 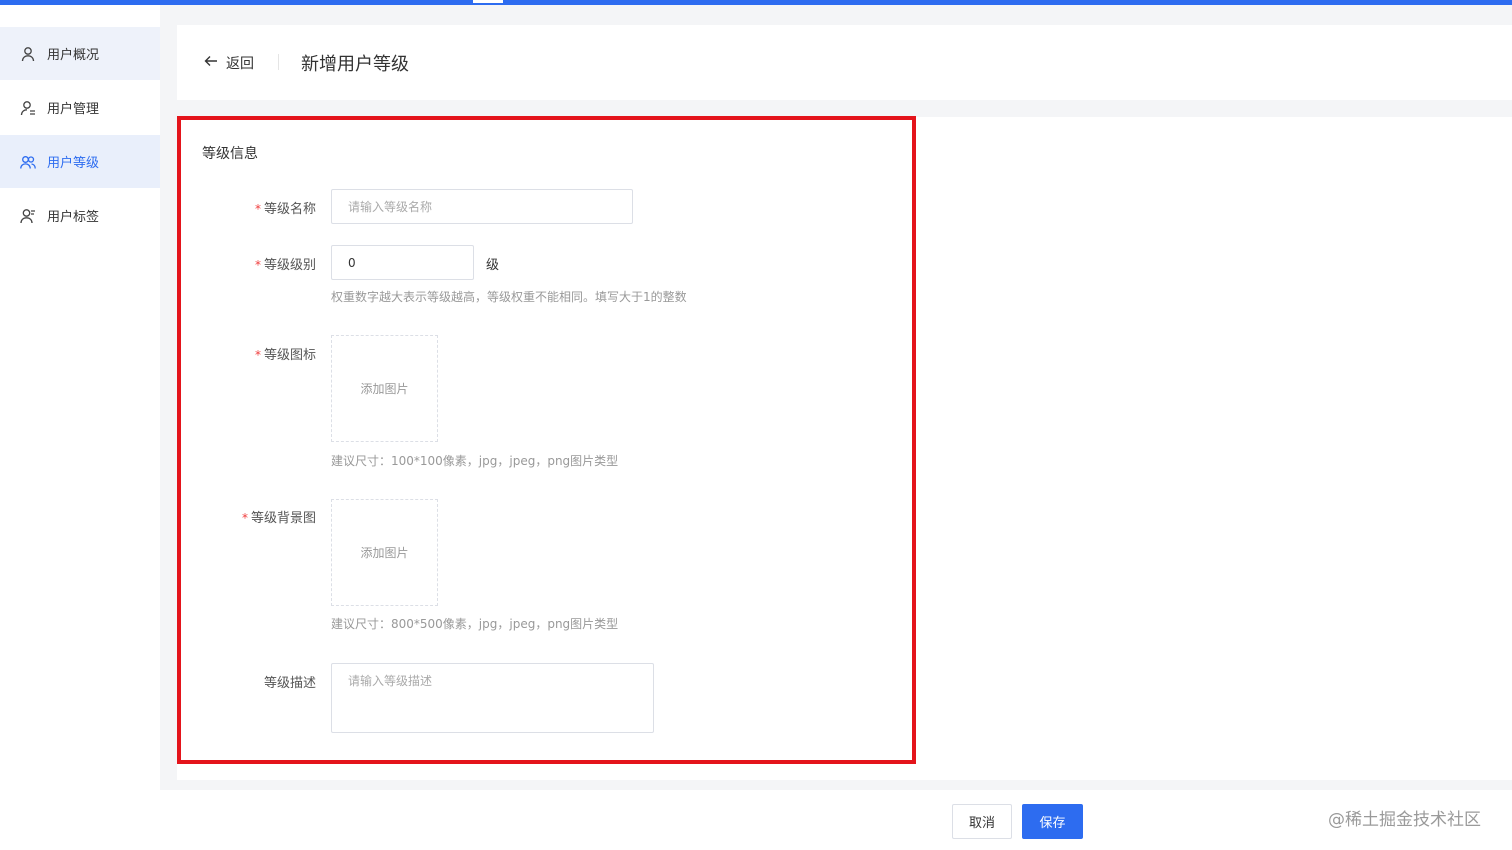 I want to click on save-button: 保存, so click(x=1052, y=821).